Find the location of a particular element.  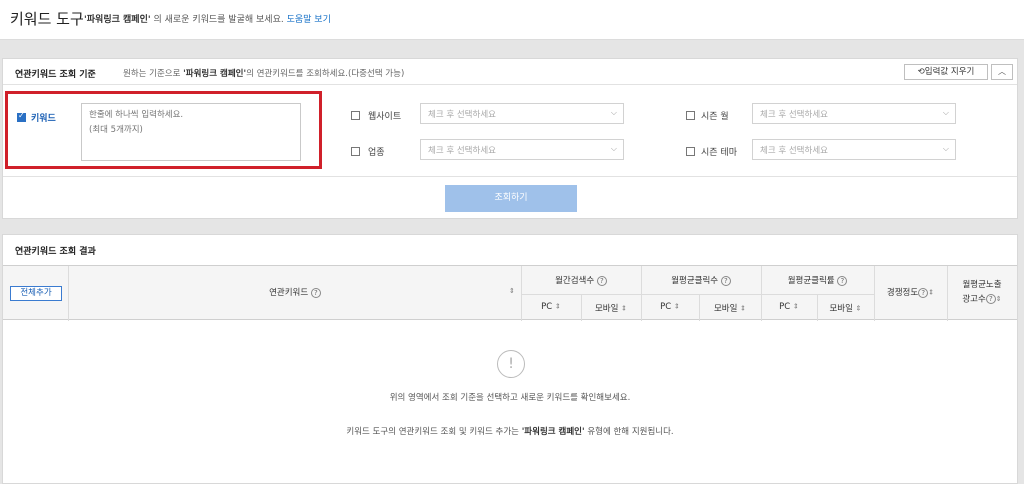

col-ctr-pc-label: PC is located at coordinates (785, 307).